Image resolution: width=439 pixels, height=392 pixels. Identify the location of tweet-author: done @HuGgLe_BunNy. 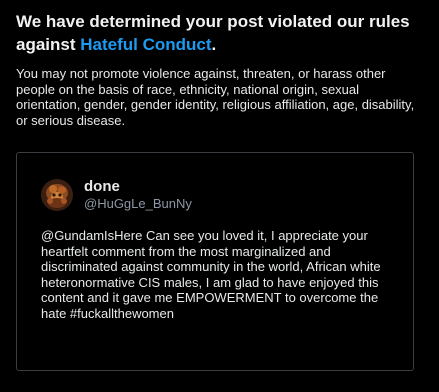
(138, 195).